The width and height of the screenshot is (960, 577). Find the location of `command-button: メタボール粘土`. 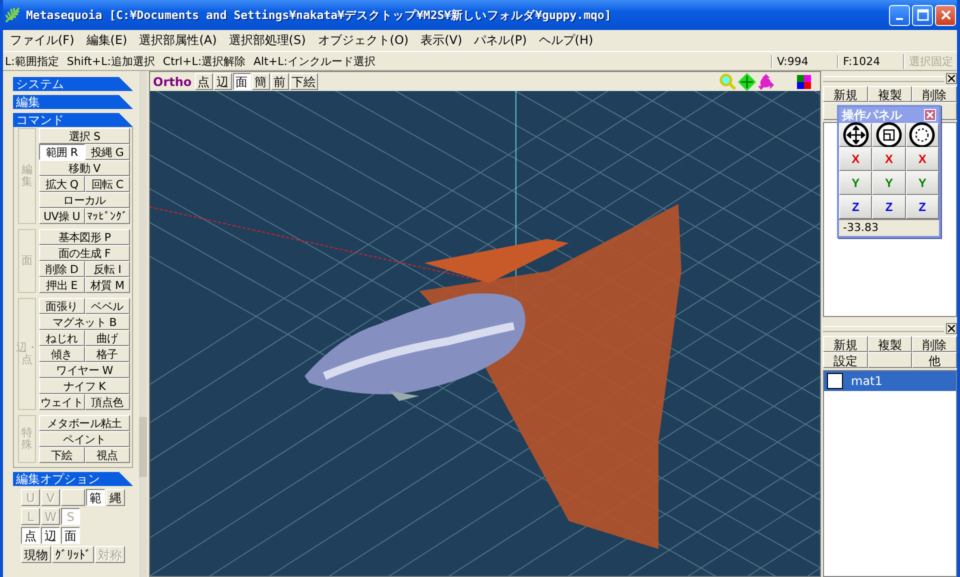

command-button: メタボール粘土 is located at coordinates (84, 423).